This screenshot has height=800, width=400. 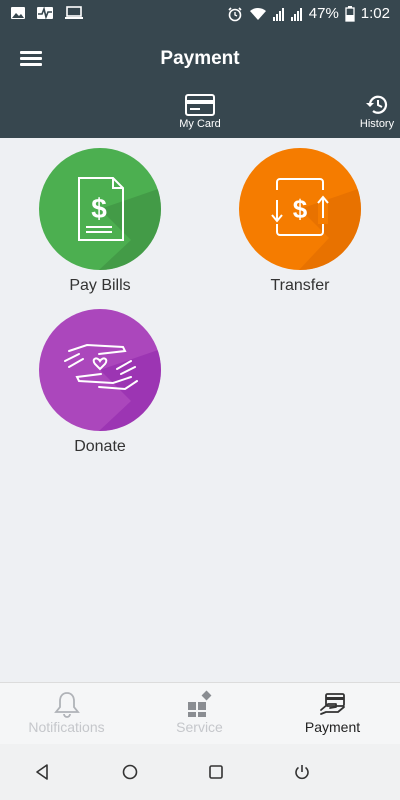 I want to click on back-icon, so click(x=42, y=772).